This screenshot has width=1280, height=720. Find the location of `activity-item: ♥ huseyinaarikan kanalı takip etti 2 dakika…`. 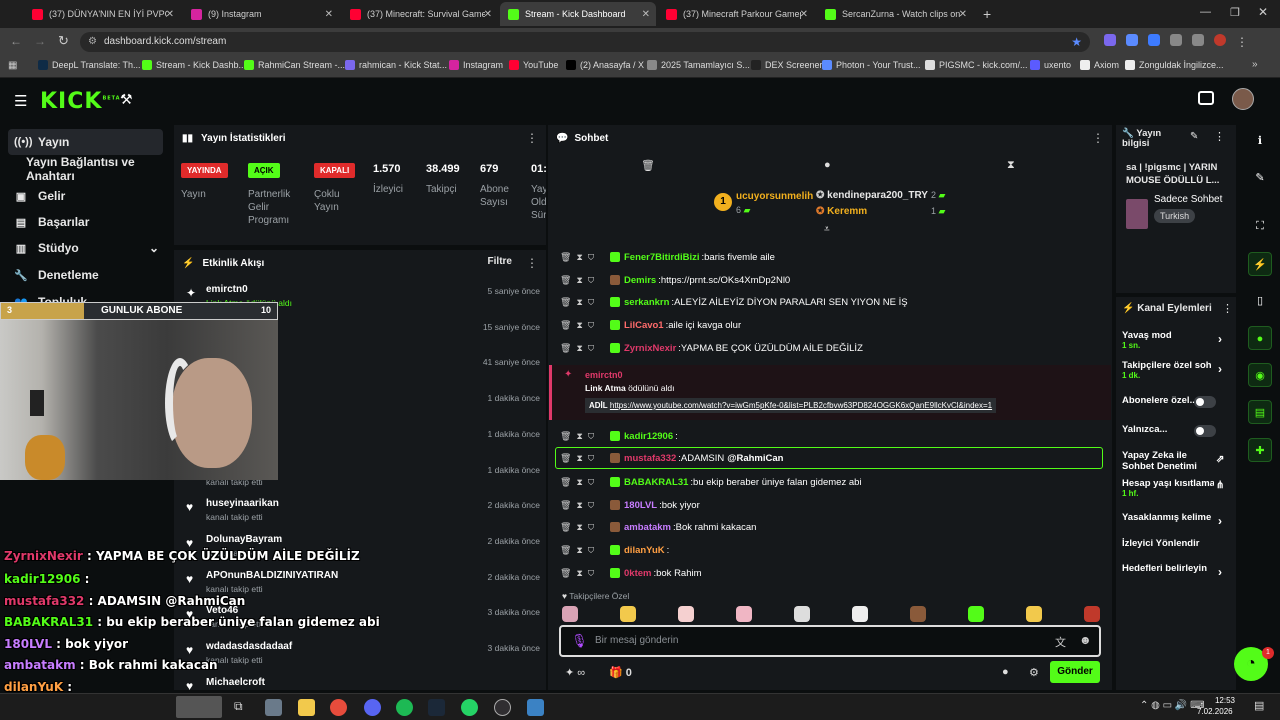

activity-item: ♥ huseyinaarikan kanalı takip etti 2 dakika… is located at coordinates (360, 513).